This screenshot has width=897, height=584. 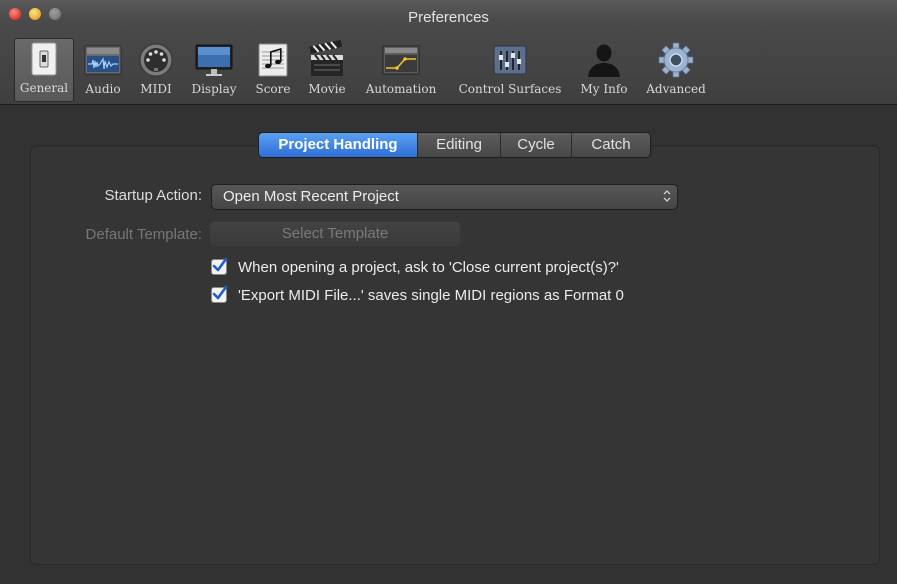 I want to click on toolbar-item-automation: Automation, so click(x=401, y=70).